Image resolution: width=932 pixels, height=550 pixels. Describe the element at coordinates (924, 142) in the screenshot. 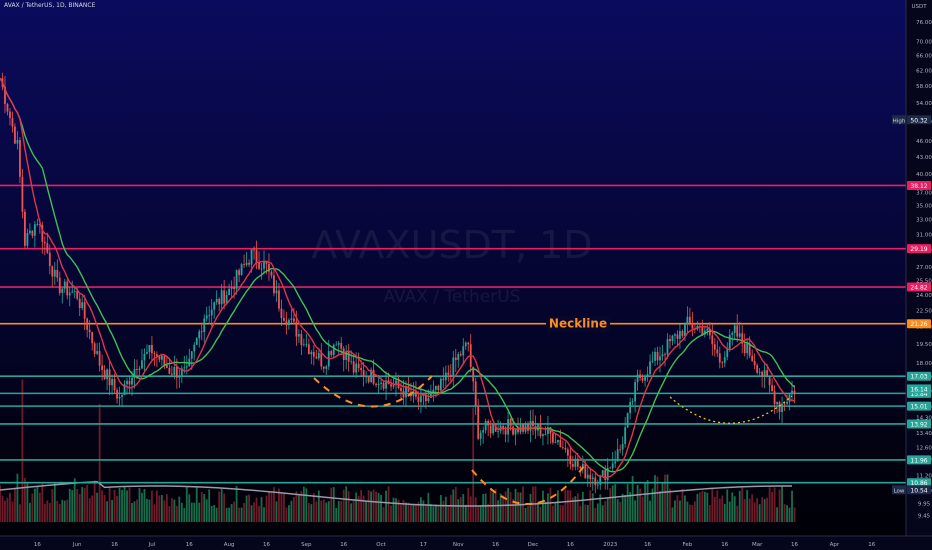

I see `y-tick-label: 46.00` at that location.